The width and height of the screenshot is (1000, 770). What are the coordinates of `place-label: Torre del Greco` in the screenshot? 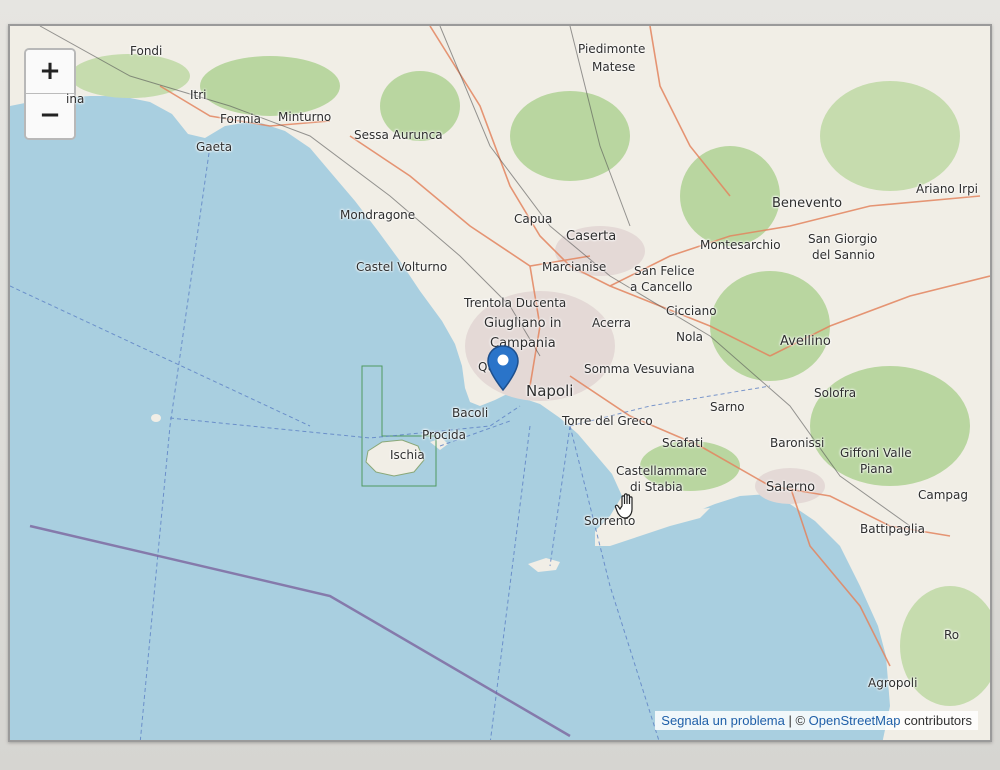 It's located at (607, 421).